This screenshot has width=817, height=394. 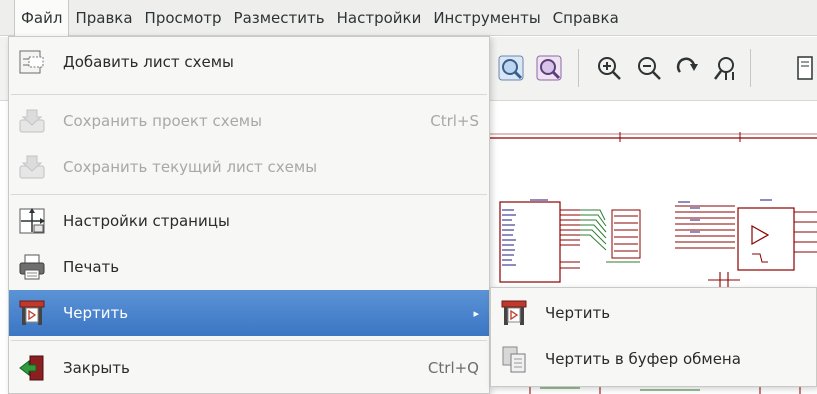 What do you see at coordinates (486, 18) in the screenshot?
I see `menu-tools: Инструменты` at bounding box center [486, 18].